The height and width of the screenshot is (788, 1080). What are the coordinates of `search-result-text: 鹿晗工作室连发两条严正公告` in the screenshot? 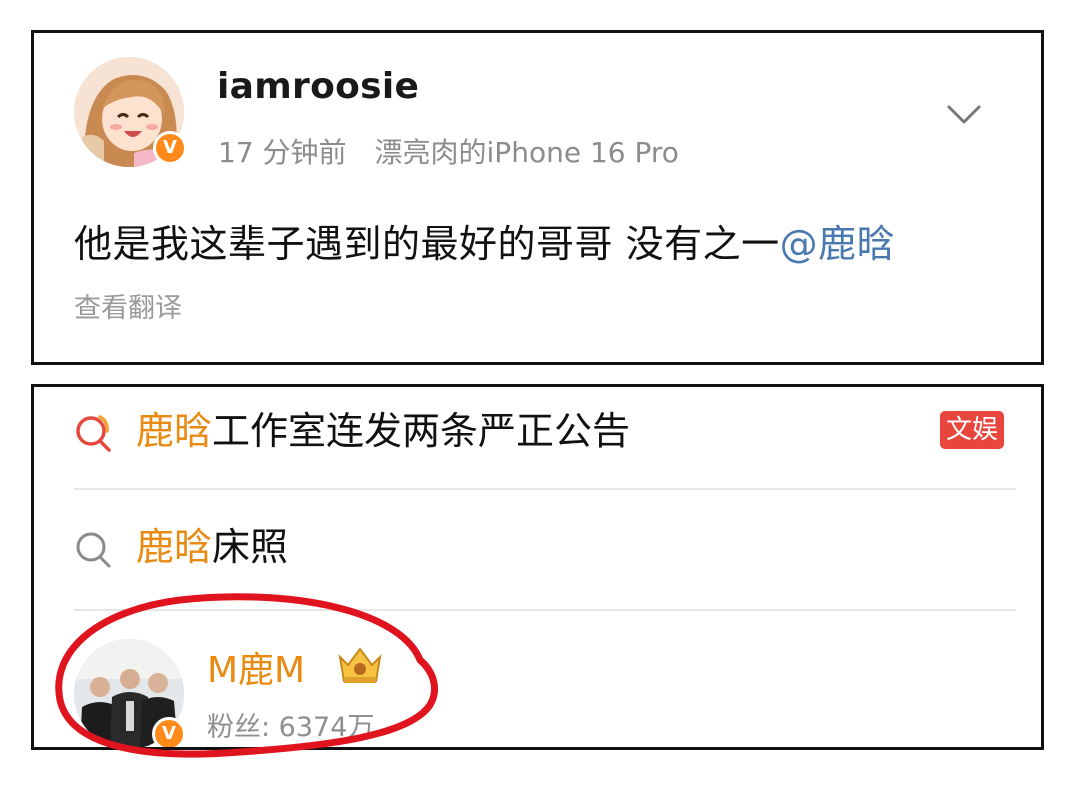 It's located at (383, 431).